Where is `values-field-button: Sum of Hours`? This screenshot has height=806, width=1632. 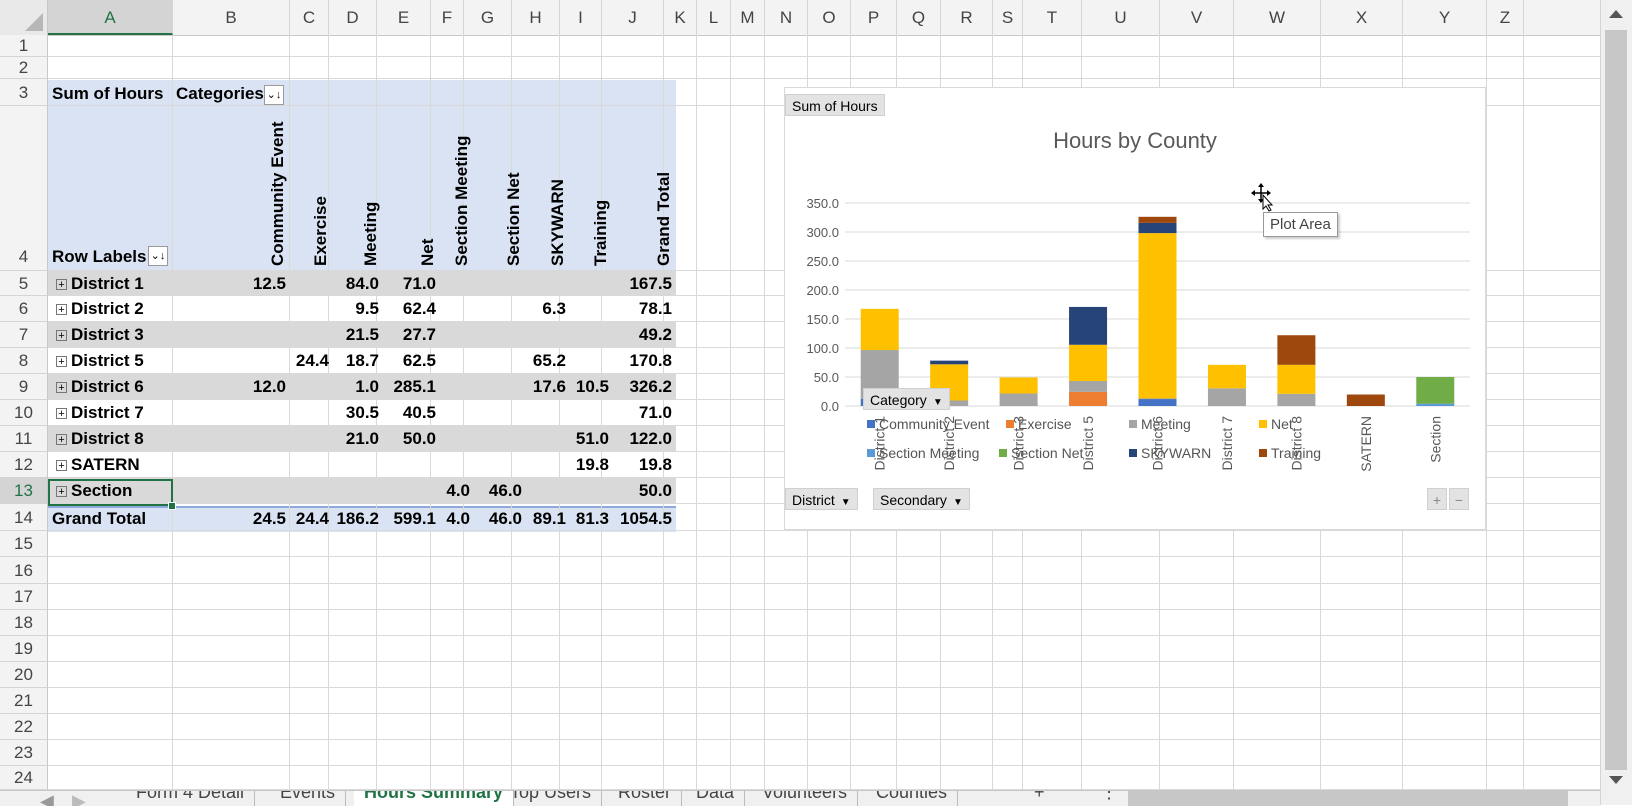
values-field-button: Sum of Hours is located at coordinates (835, 105).